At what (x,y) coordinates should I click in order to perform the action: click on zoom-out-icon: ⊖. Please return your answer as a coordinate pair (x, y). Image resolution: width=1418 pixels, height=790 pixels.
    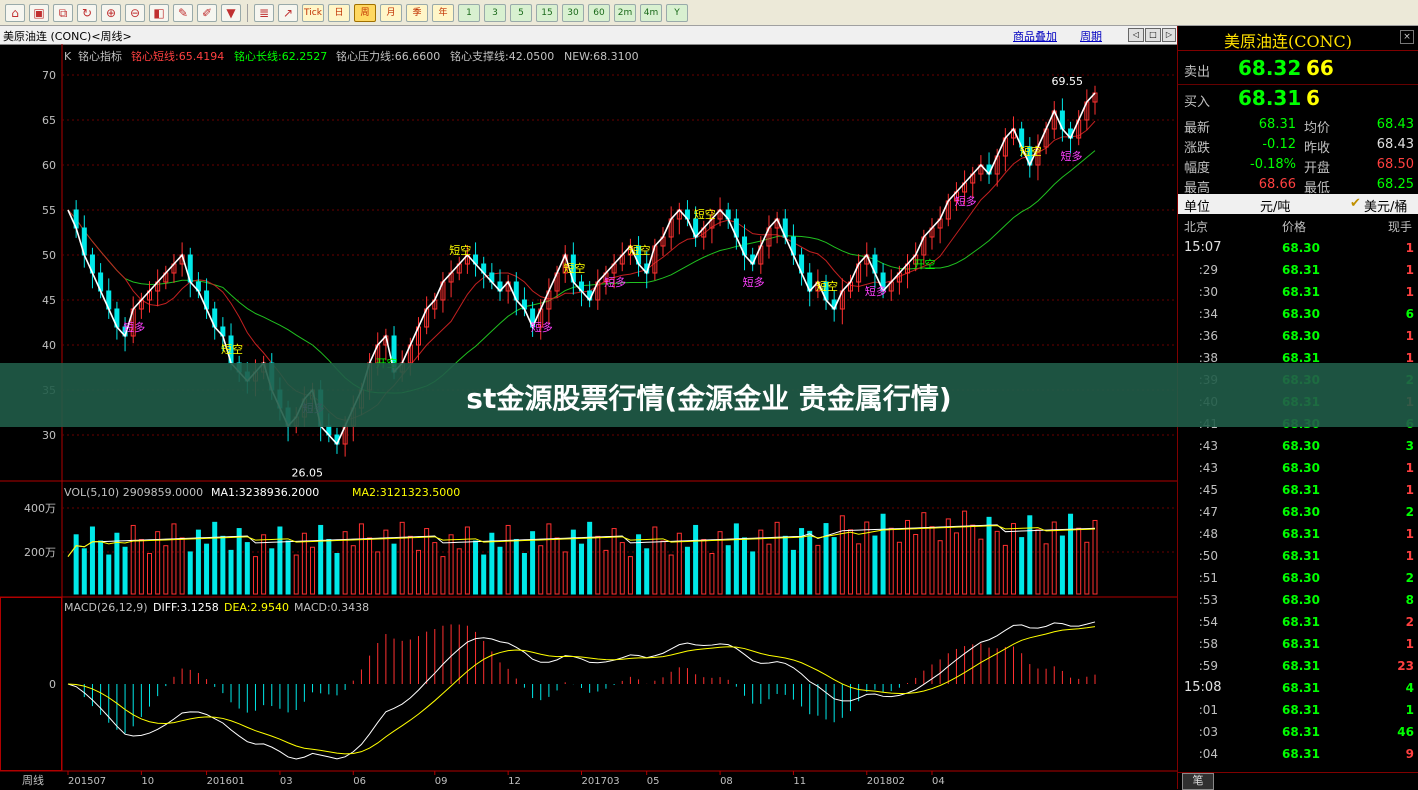
    Looking at the image, I should click on (135, 12).